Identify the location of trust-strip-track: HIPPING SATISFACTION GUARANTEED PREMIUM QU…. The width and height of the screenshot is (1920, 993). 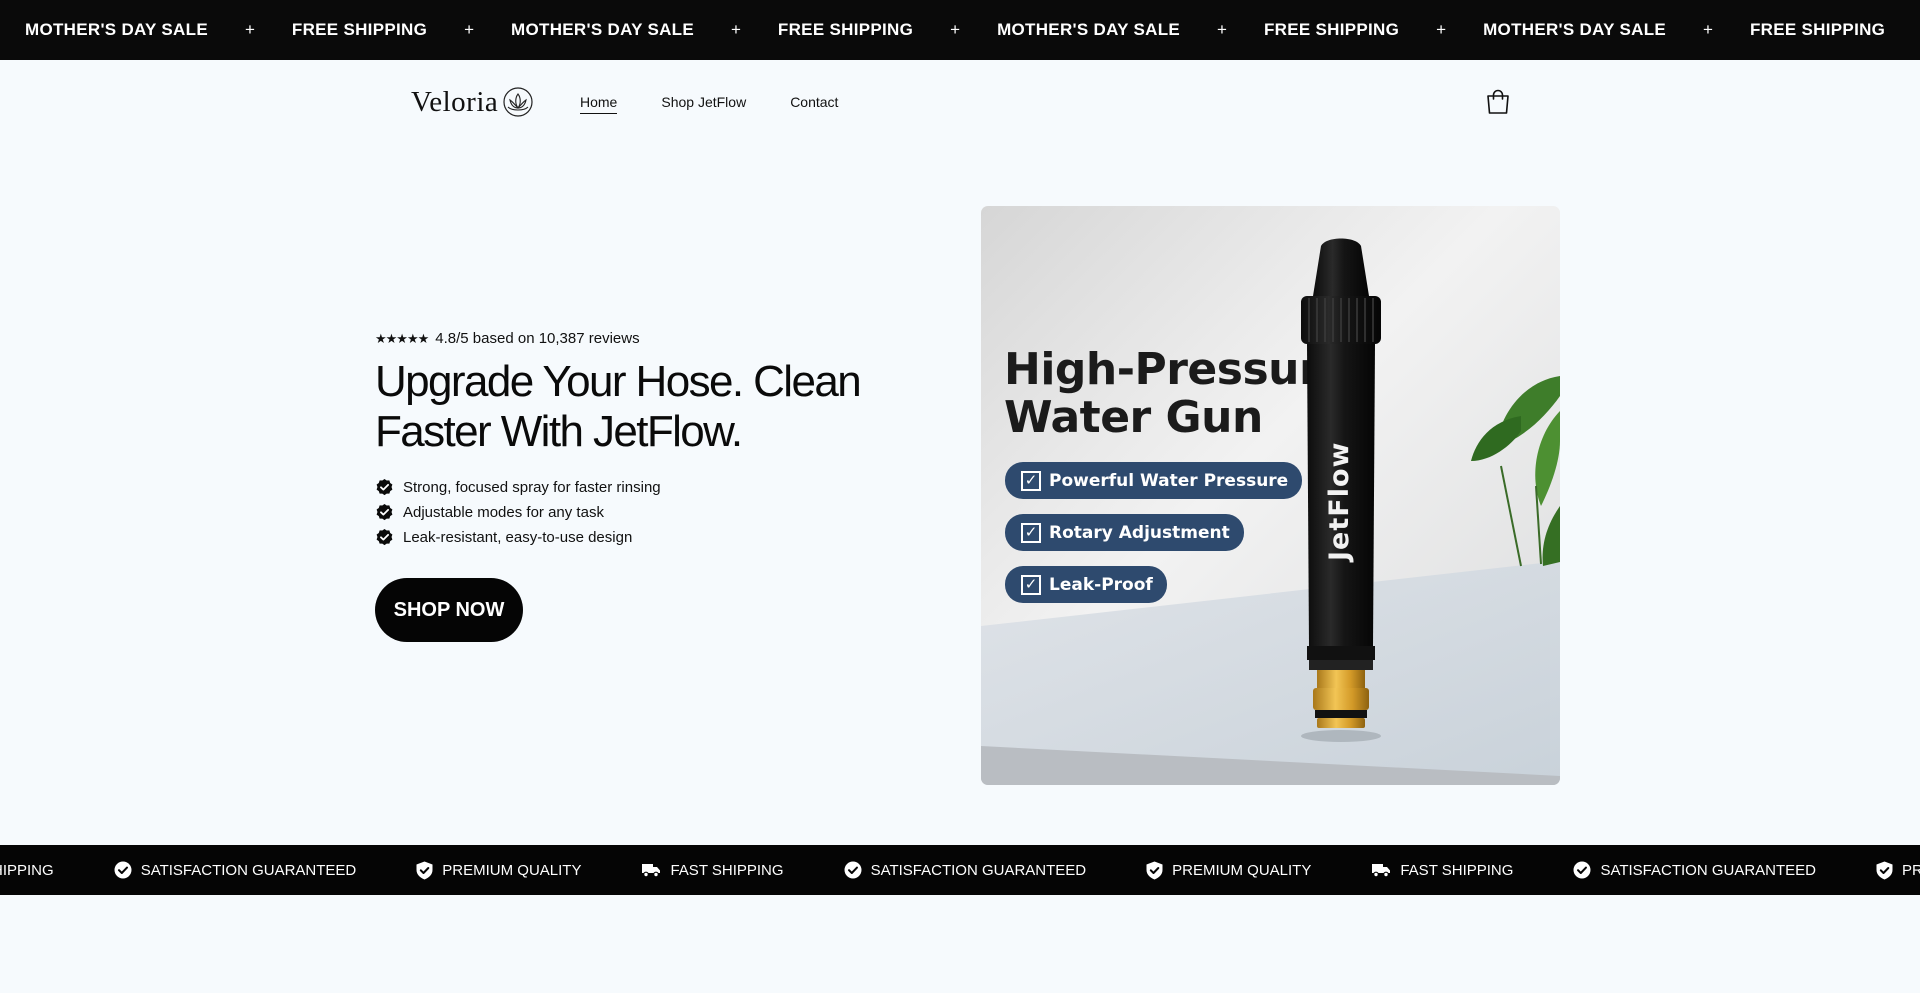
(960, 870).